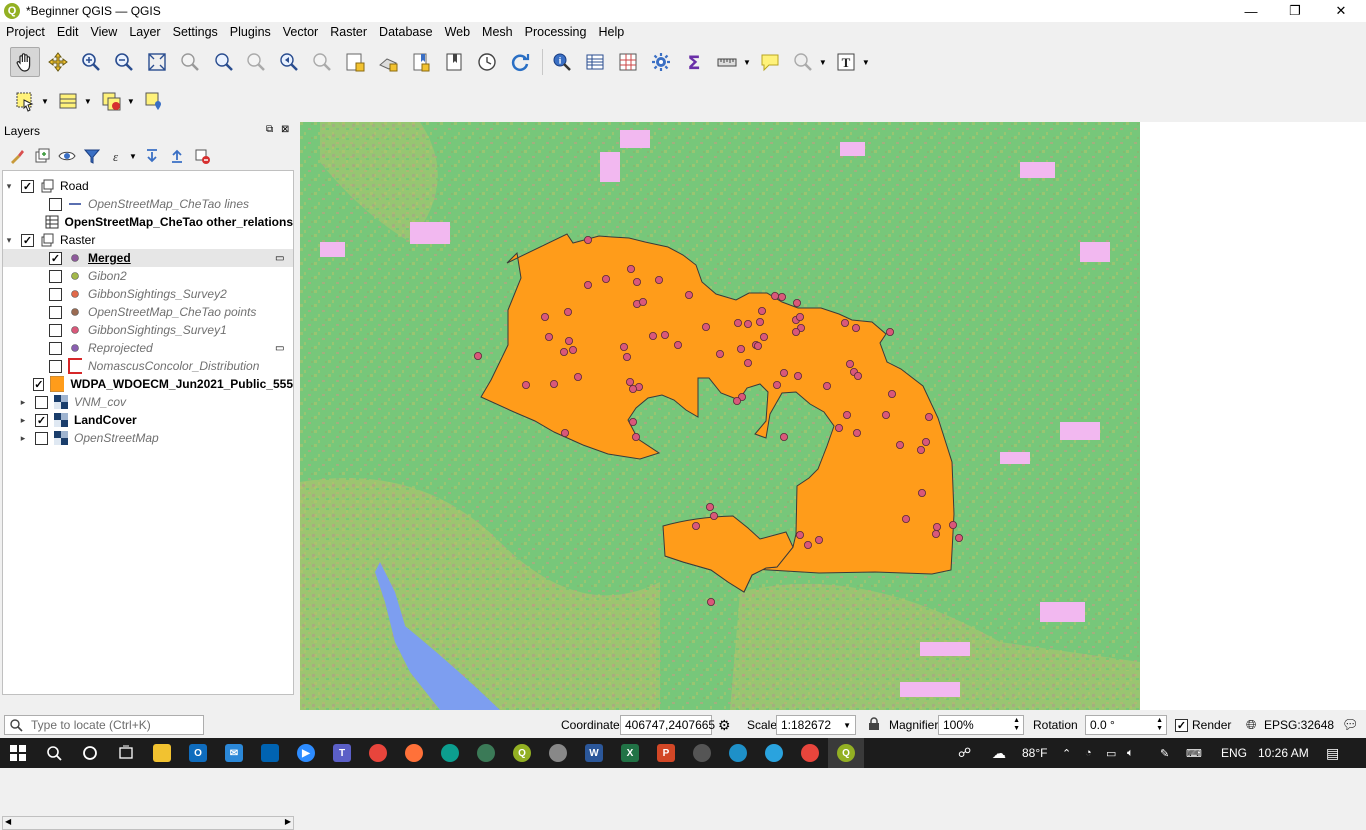 This screenshot has width=1366, height=830. I want to click on attribute-table-icon, so click(595, 62).